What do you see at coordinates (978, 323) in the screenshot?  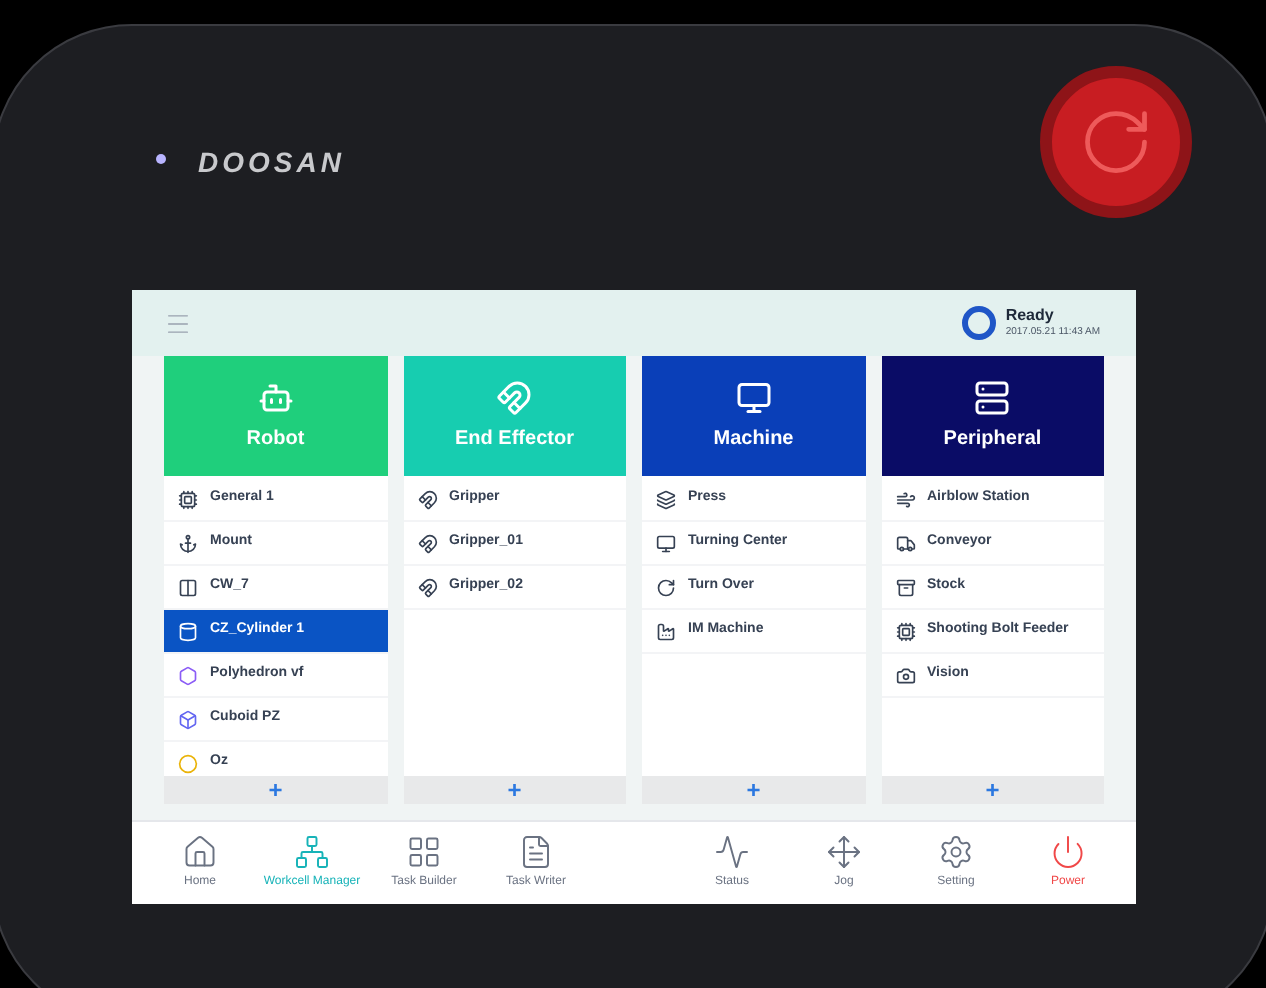 I see `status-ring-icon` at bounding box center [978, 323].